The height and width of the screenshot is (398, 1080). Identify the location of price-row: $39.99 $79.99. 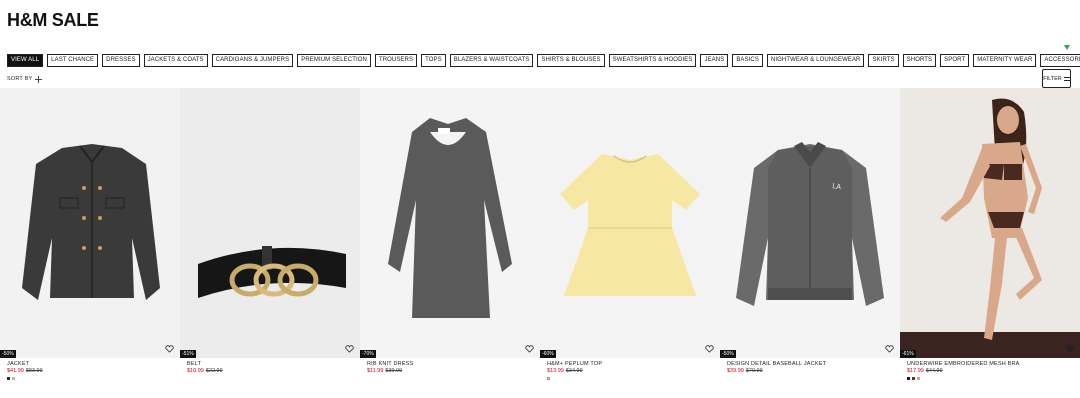
(745, 371).